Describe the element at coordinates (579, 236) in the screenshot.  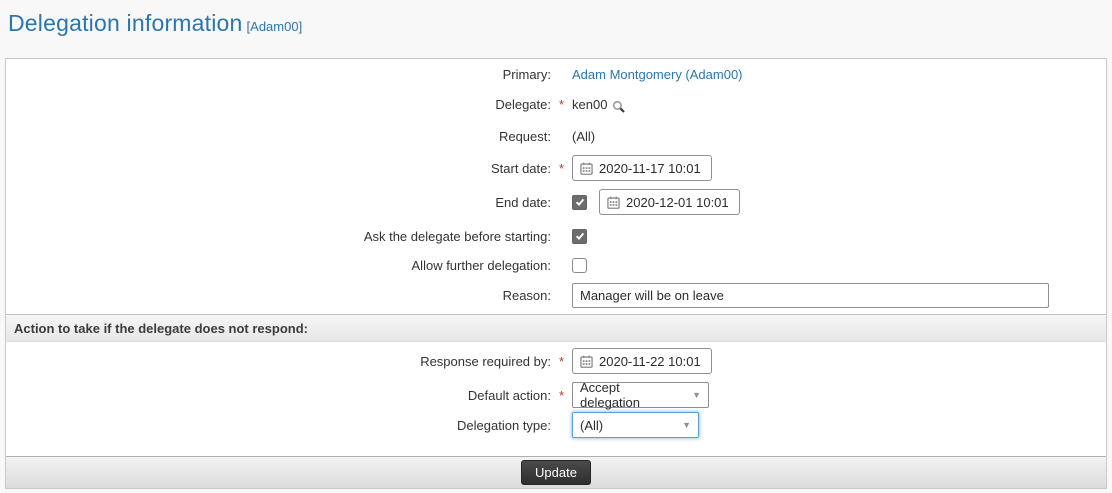
I see `ask-before-checkbox` at that location.